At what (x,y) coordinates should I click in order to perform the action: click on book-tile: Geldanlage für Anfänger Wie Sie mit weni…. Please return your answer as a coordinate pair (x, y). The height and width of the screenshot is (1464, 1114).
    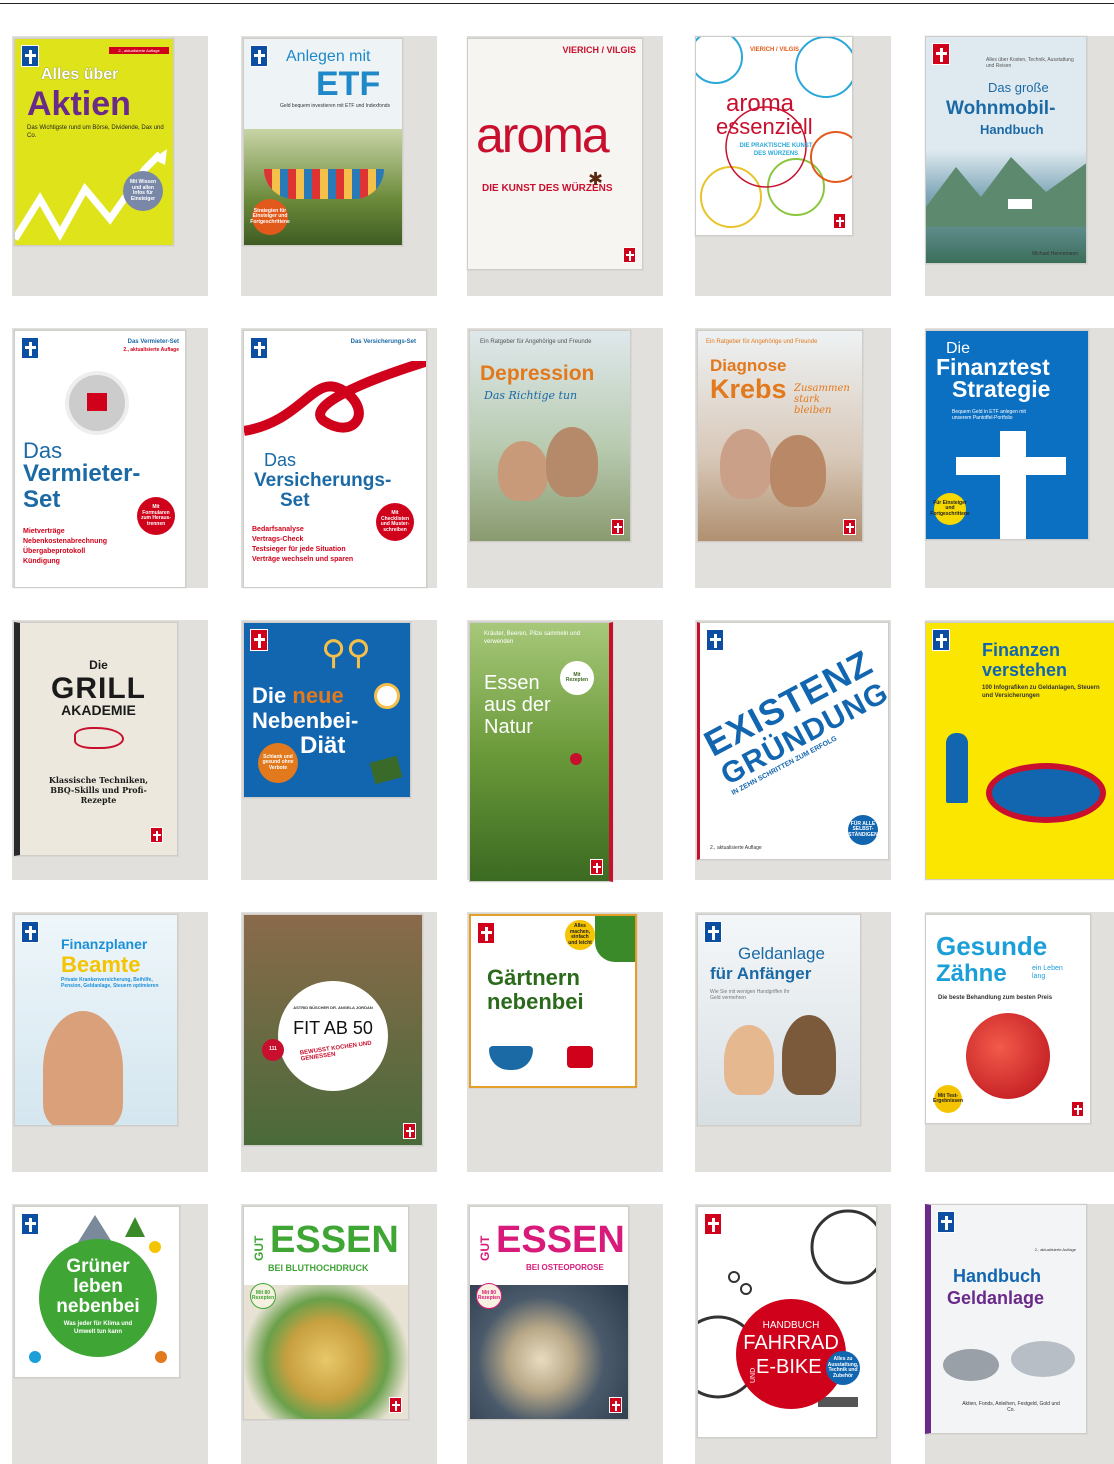
    Looking at the image, I should click on (793, 1042).